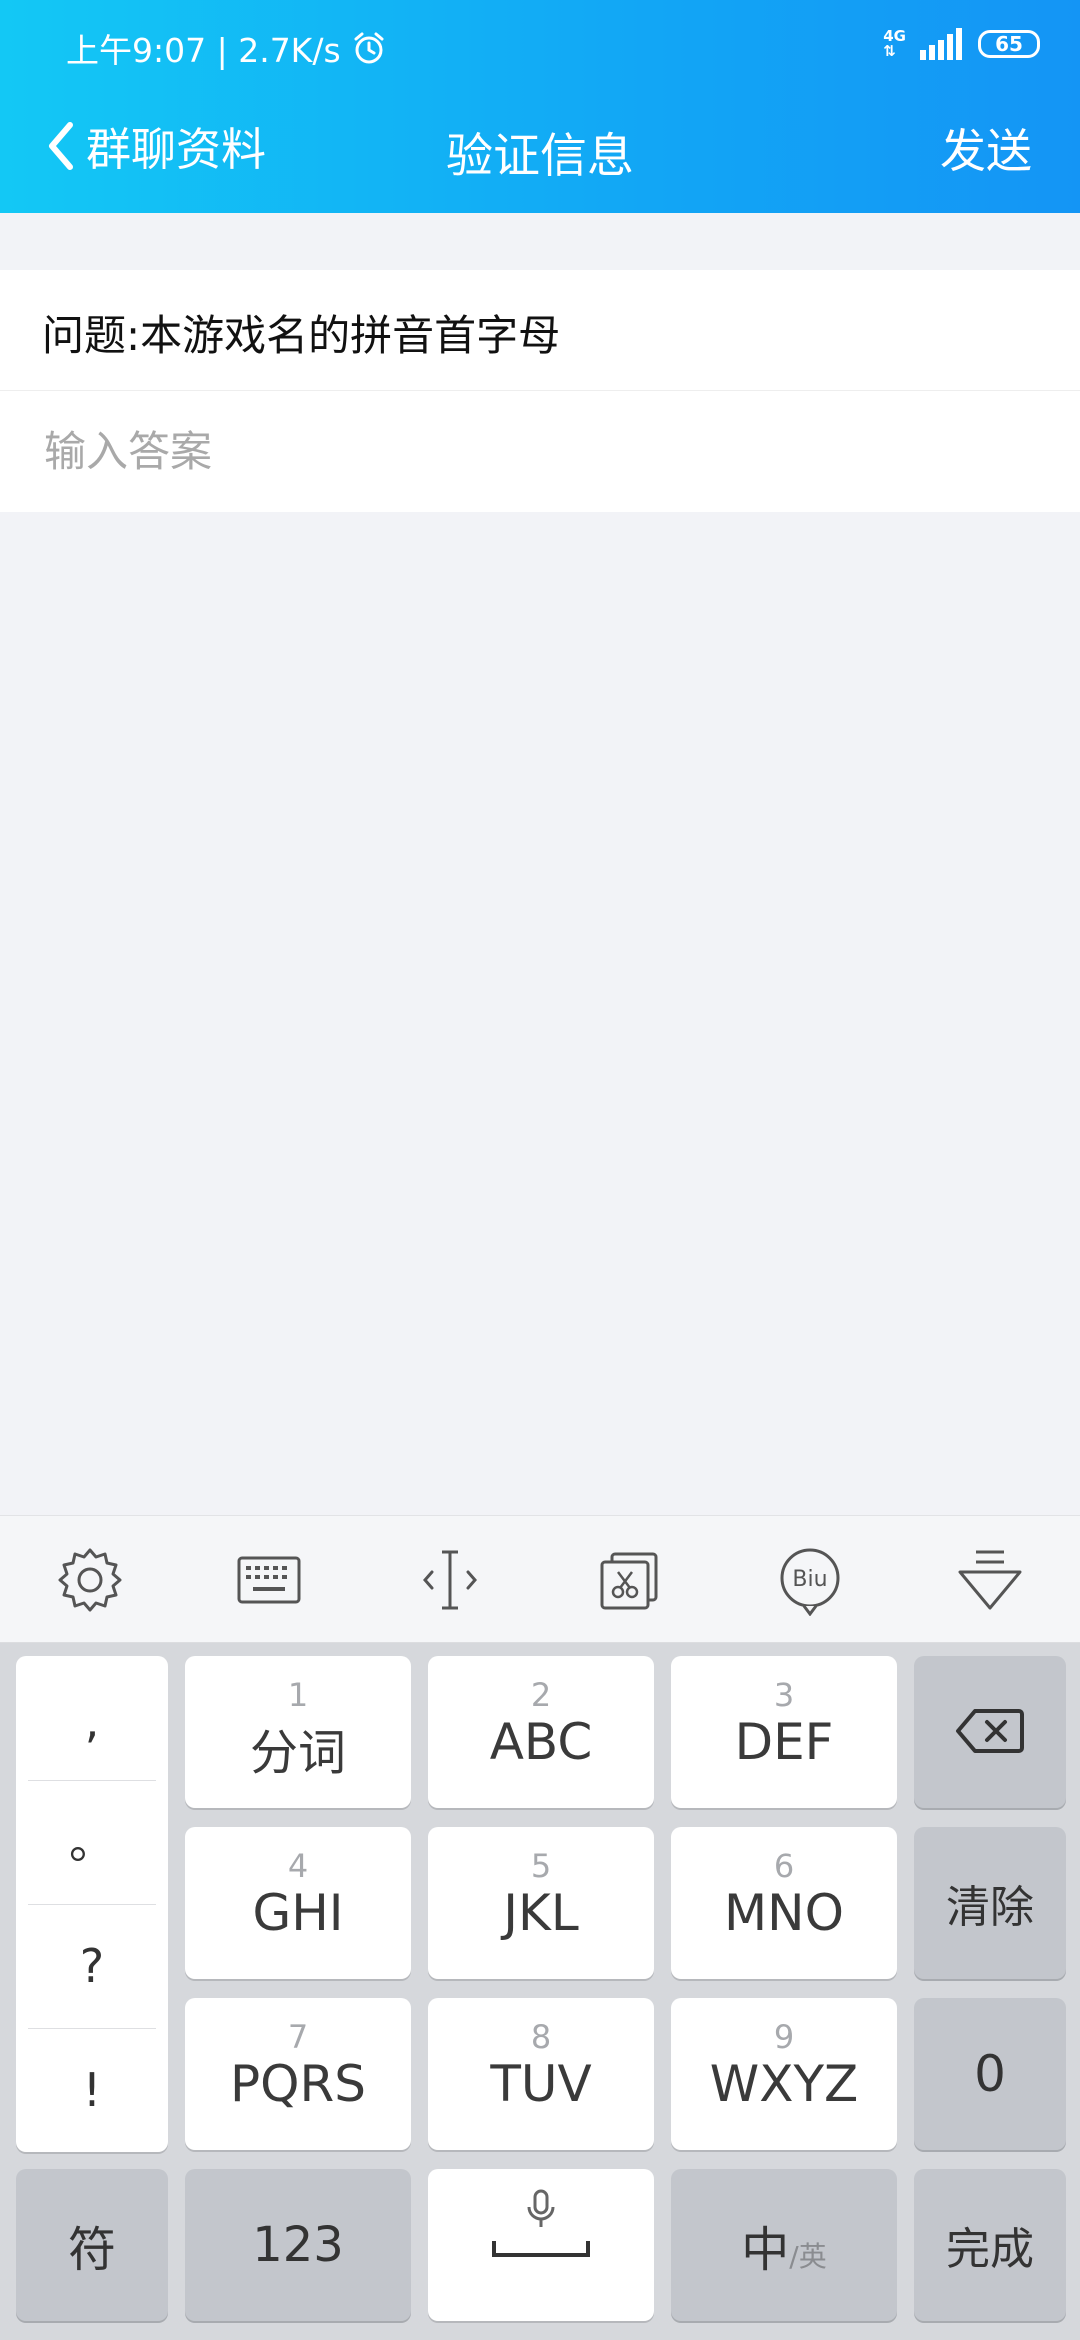  I want to click on collapse-keyboard-icon, so click(990, 1580).